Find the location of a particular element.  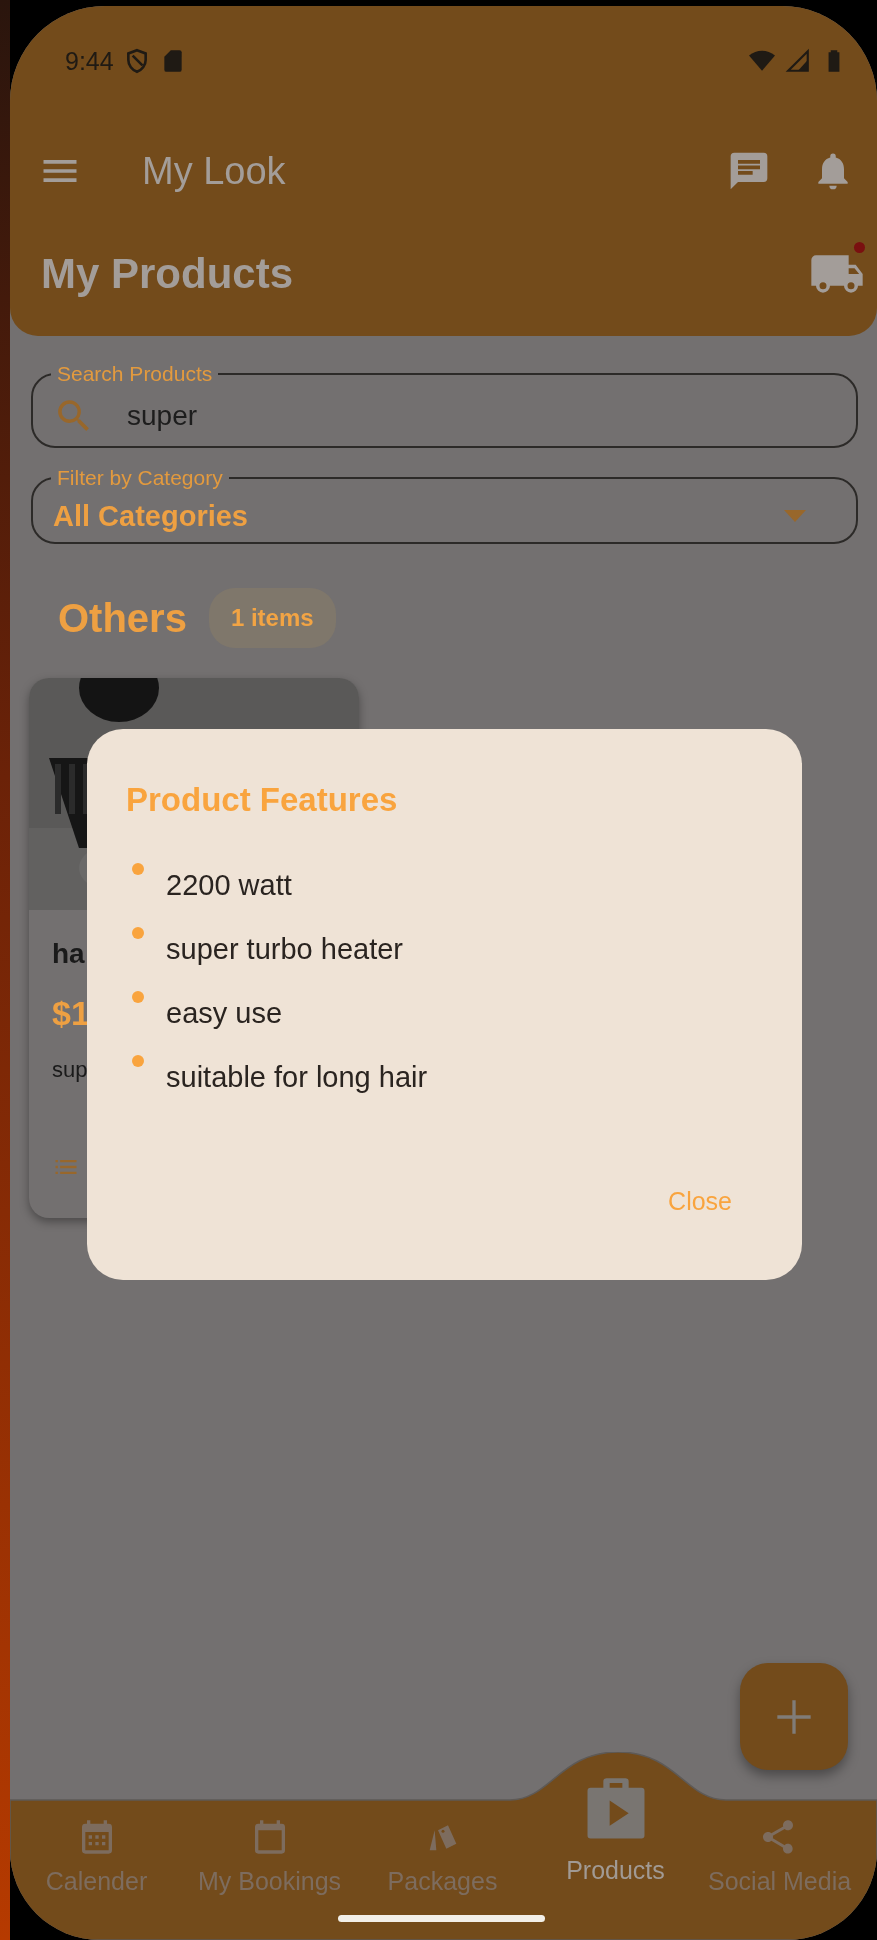

feature-text: easy use is located at coordinates (224, 1013).